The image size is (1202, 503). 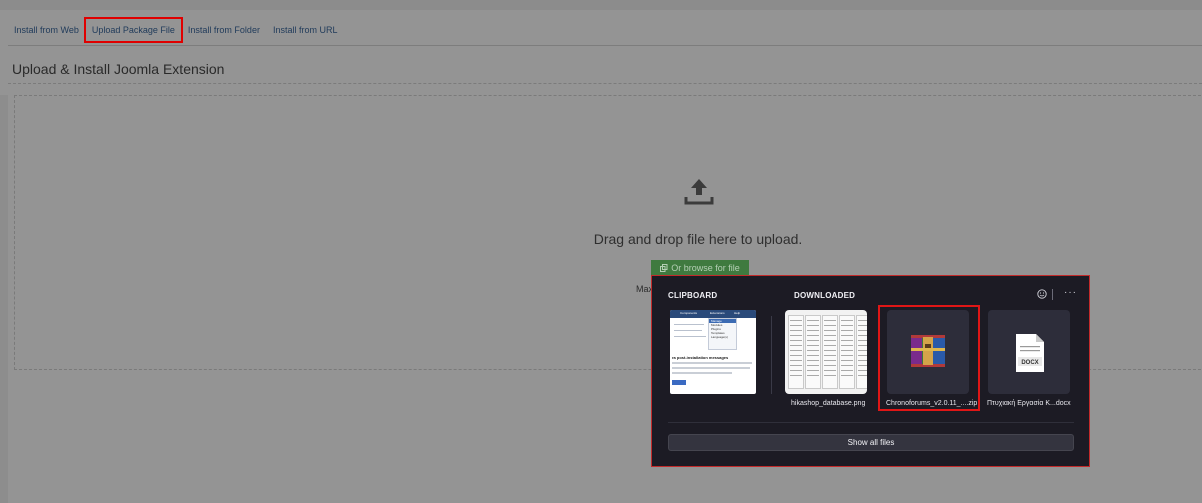 I want to click on thumb-menu-item: Language(s), so click(x=719, y=337).